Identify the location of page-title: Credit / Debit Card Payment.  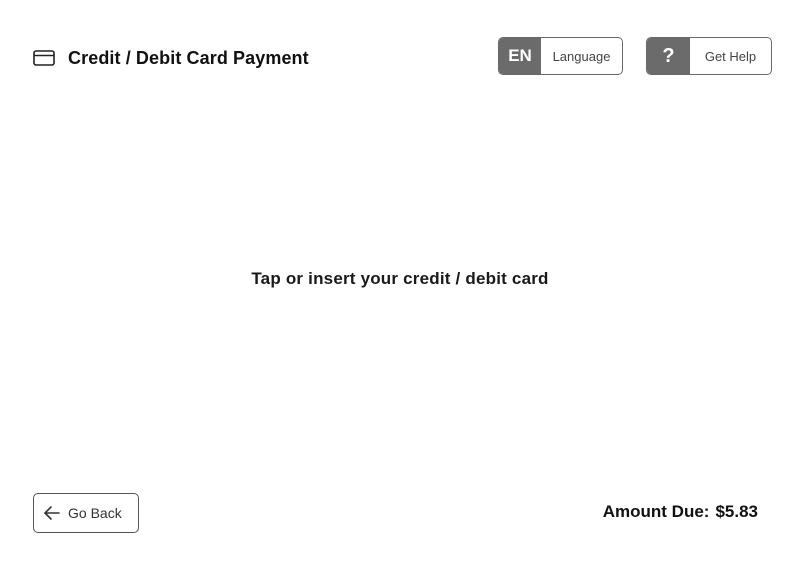
(188, 57).